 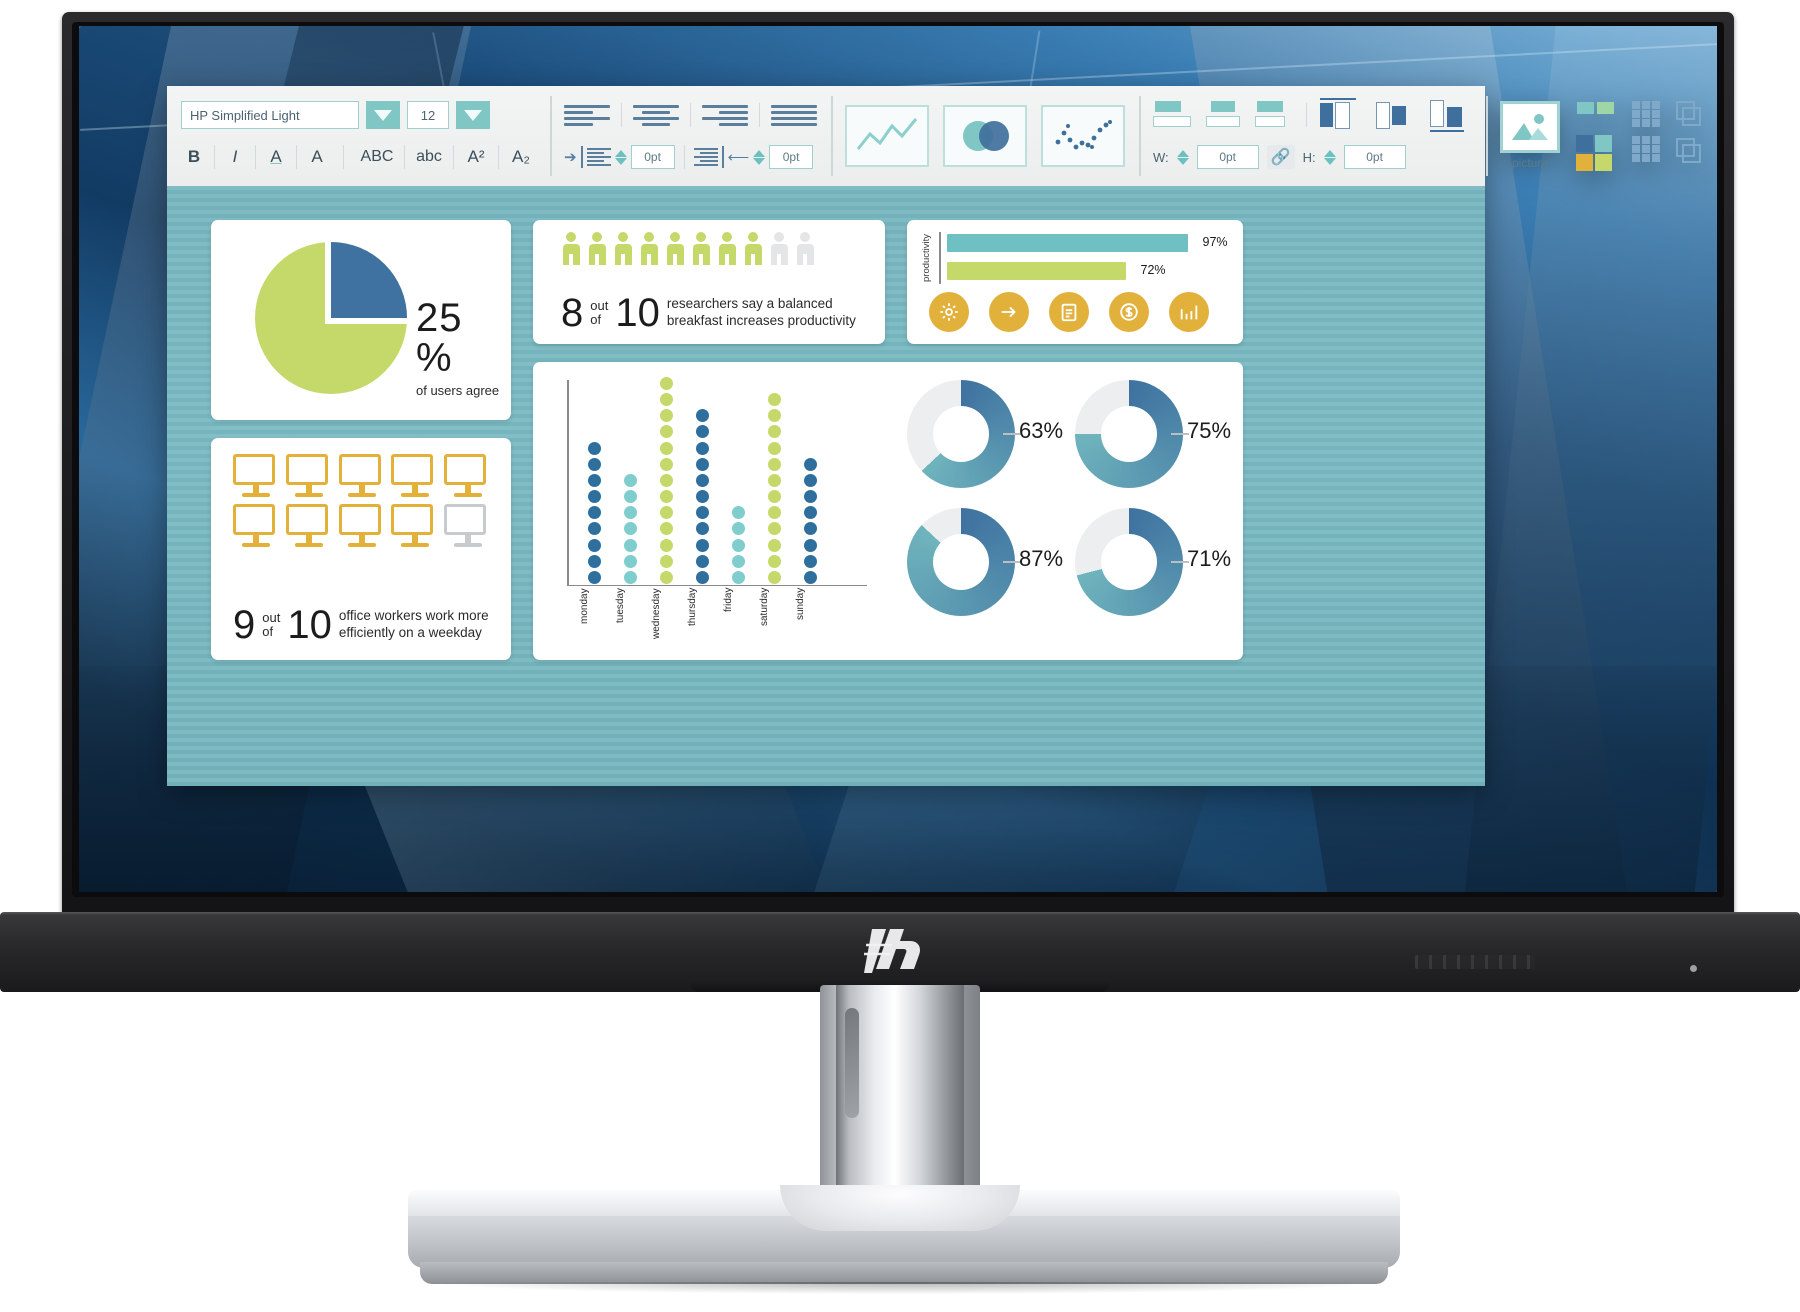 I want to click on bar-chart-icon, so click(x=1189, y=312).